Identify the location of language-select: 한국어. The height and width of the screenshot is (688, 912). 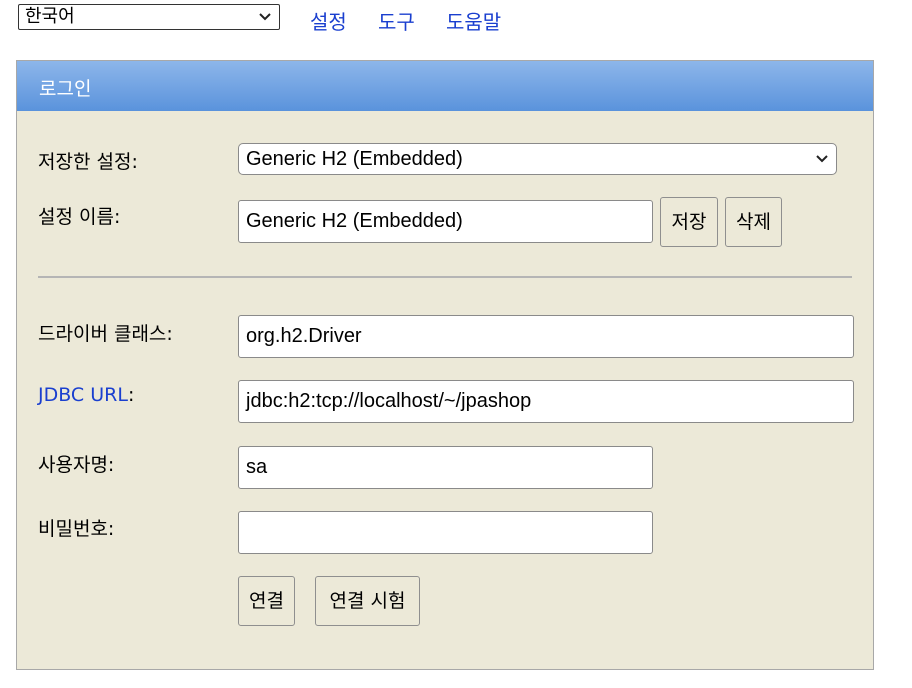
(149, 17).